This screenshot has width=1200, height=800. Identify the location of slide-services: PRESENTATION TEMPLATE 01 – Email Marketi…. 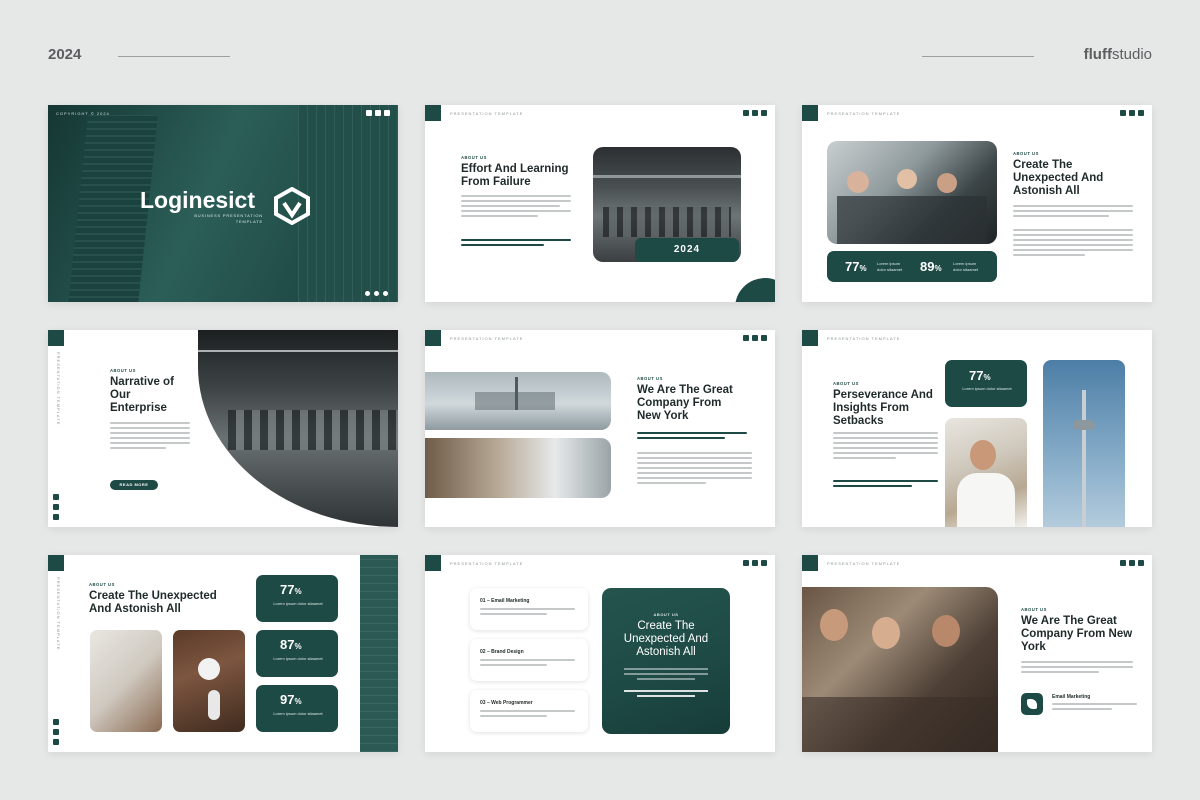
(600, 653).